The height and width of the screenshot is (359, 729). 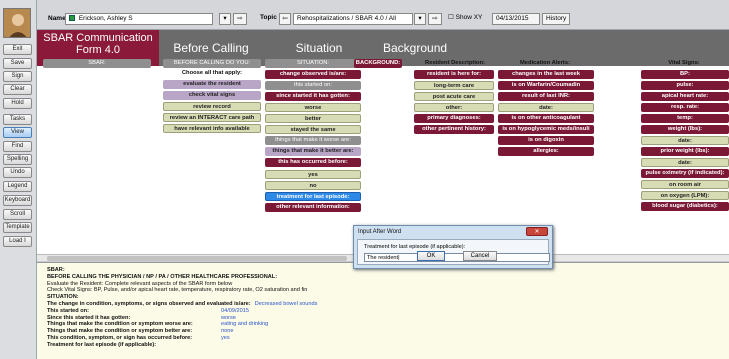 What do you see at coordinates (17, 63) in the screenshot?
I see `sidebar-save-button: Save` at bounding box center [17, 63].